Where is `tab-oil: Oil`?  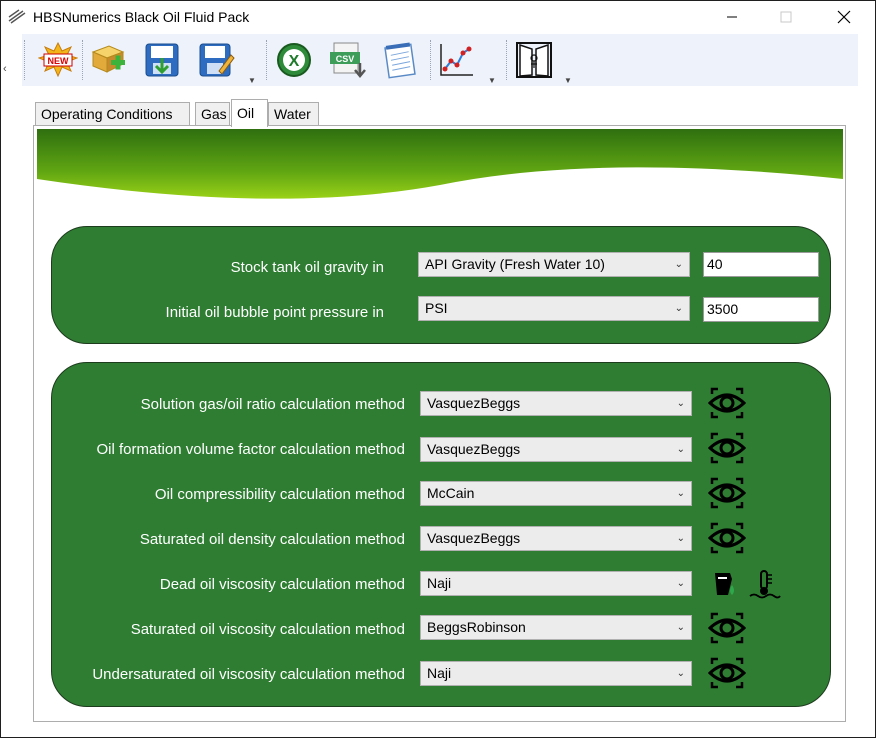
tab-oil: Oil is located at coordinates (249, 113).